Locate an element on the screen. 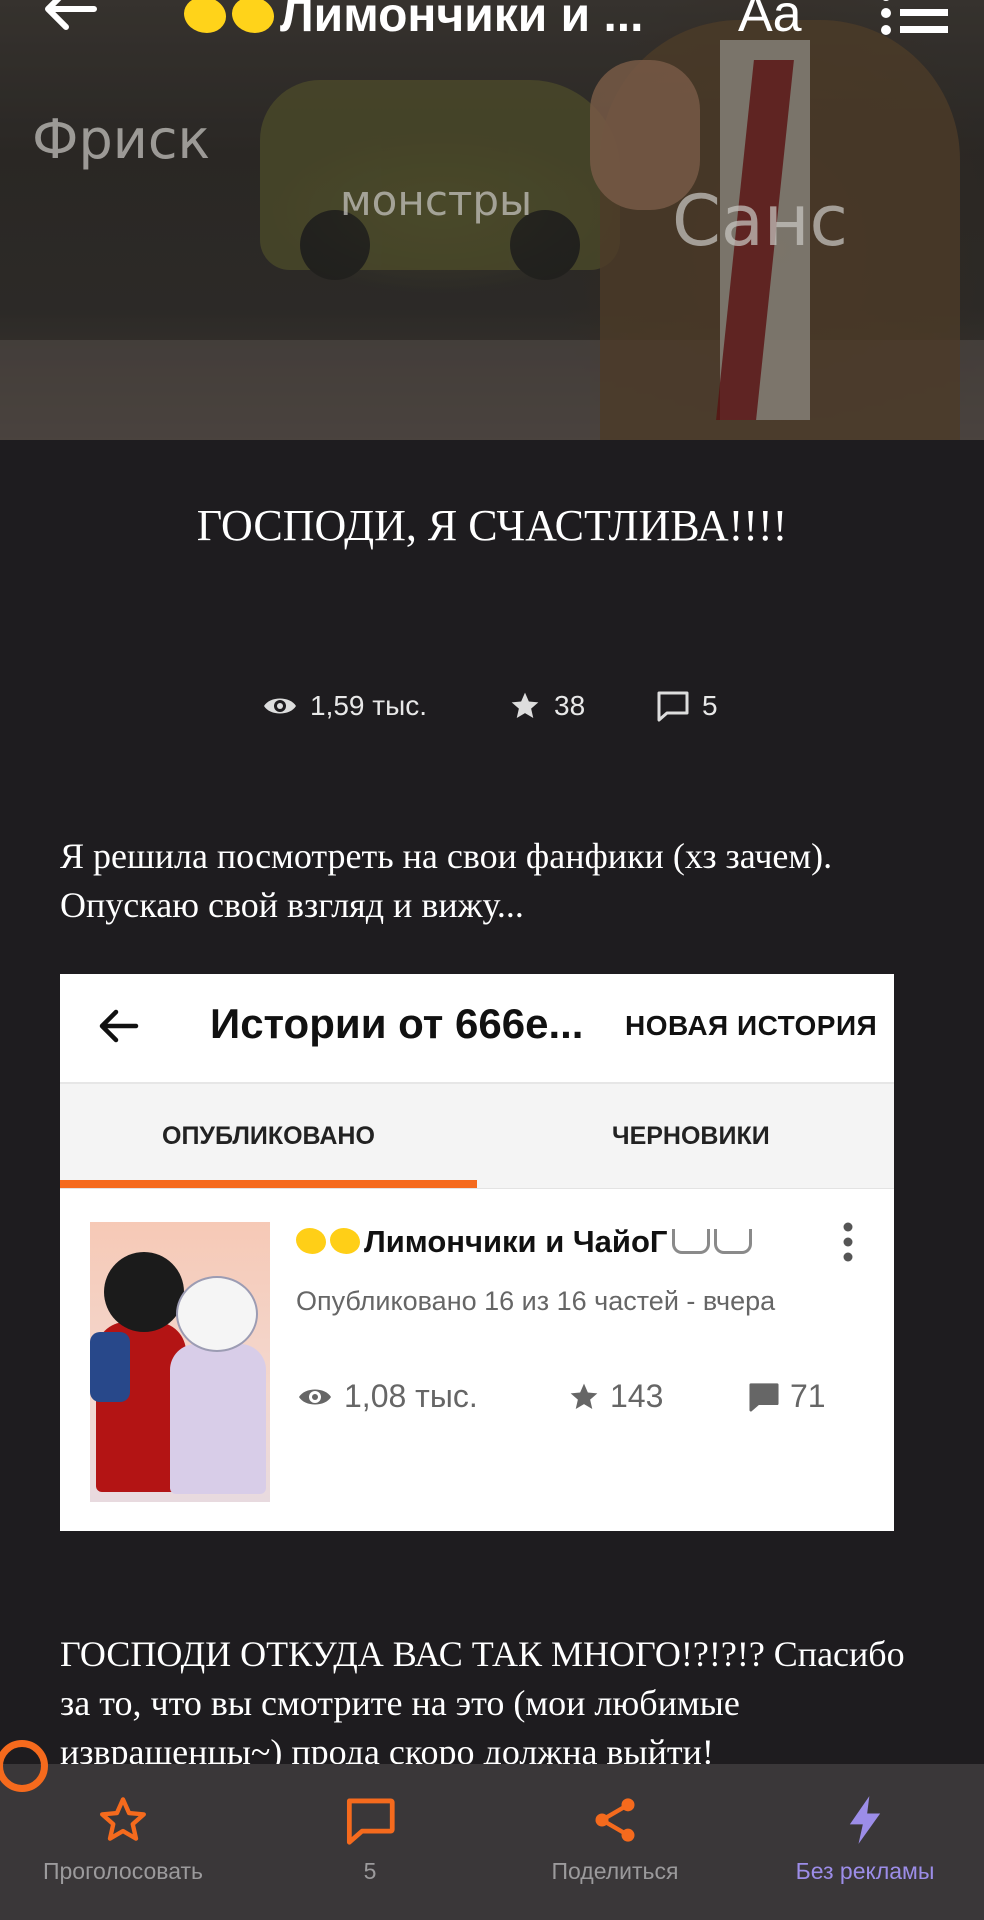  tab-published: ОПУБЛИКОВАНО is located at coordinates (268, 1136).